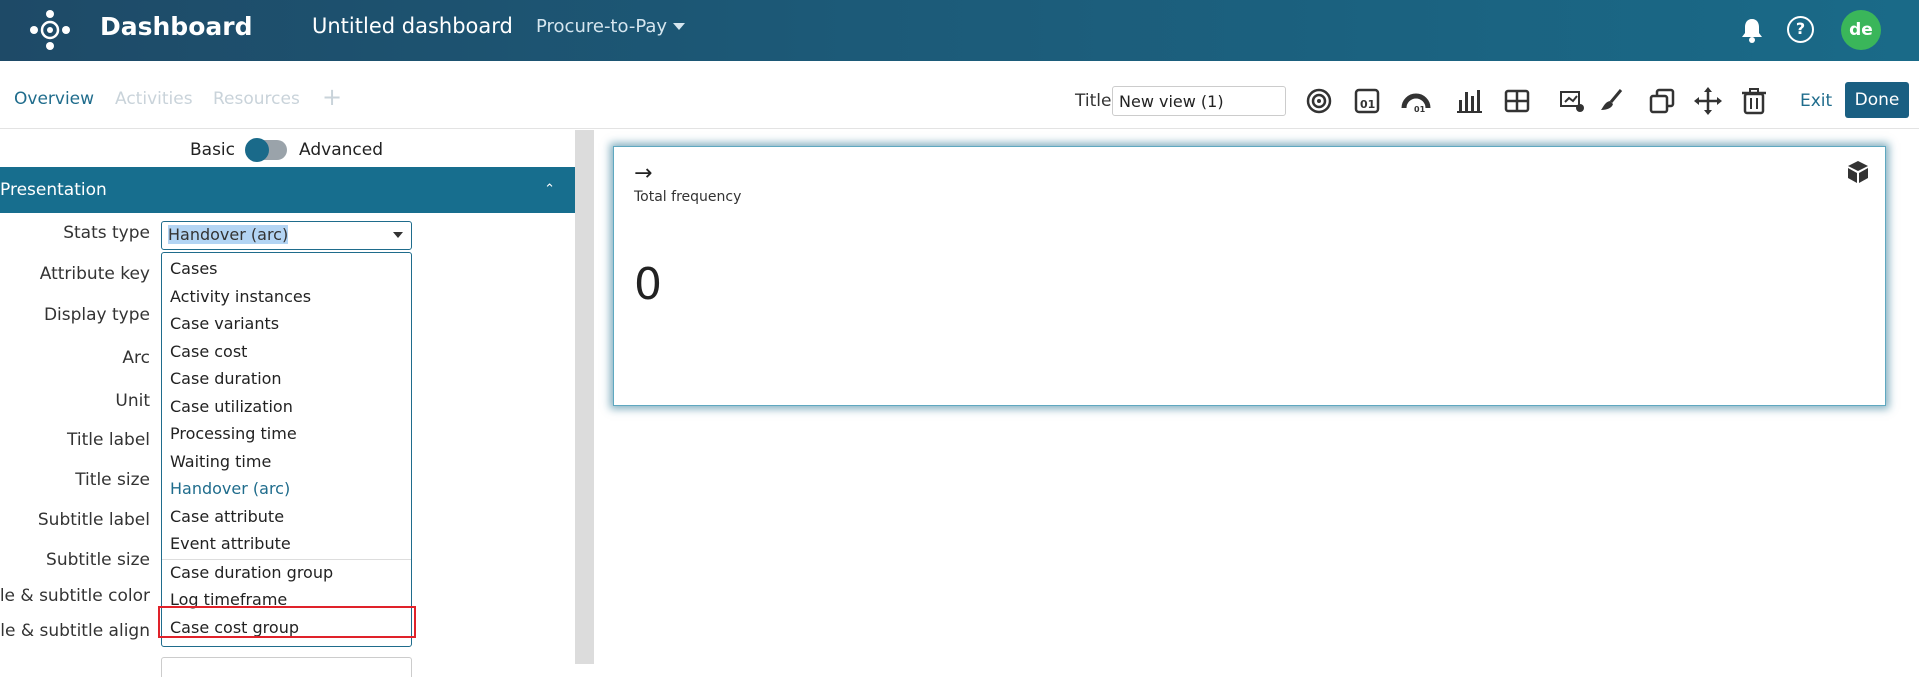 Image resolution: width=1919 pixels, height=677 pixels. I want to click on option-handover-arc: Handover (arc), so click(230, 488).